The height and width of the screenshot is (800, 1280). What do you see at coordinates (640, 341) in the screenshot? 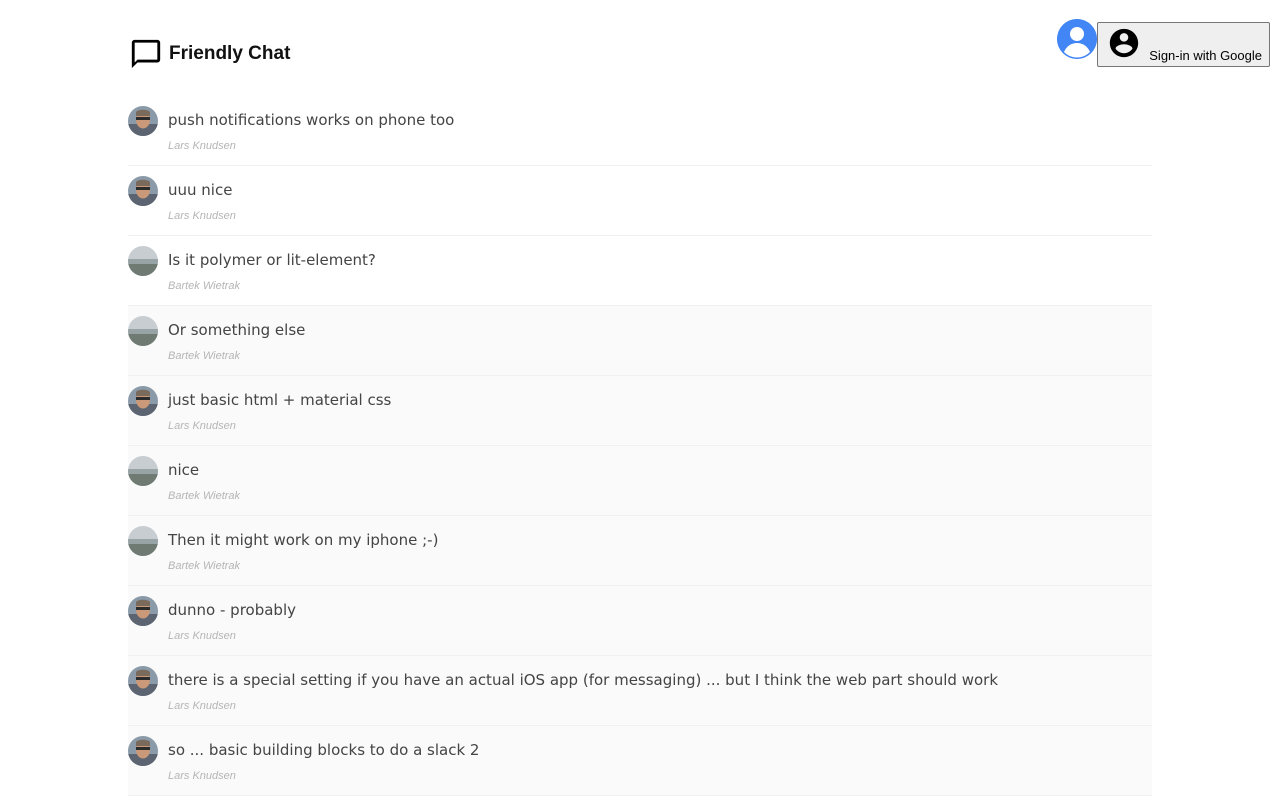
I see `message-item: Or something else Bartek Wietrak` at bounding box center [640, 341].